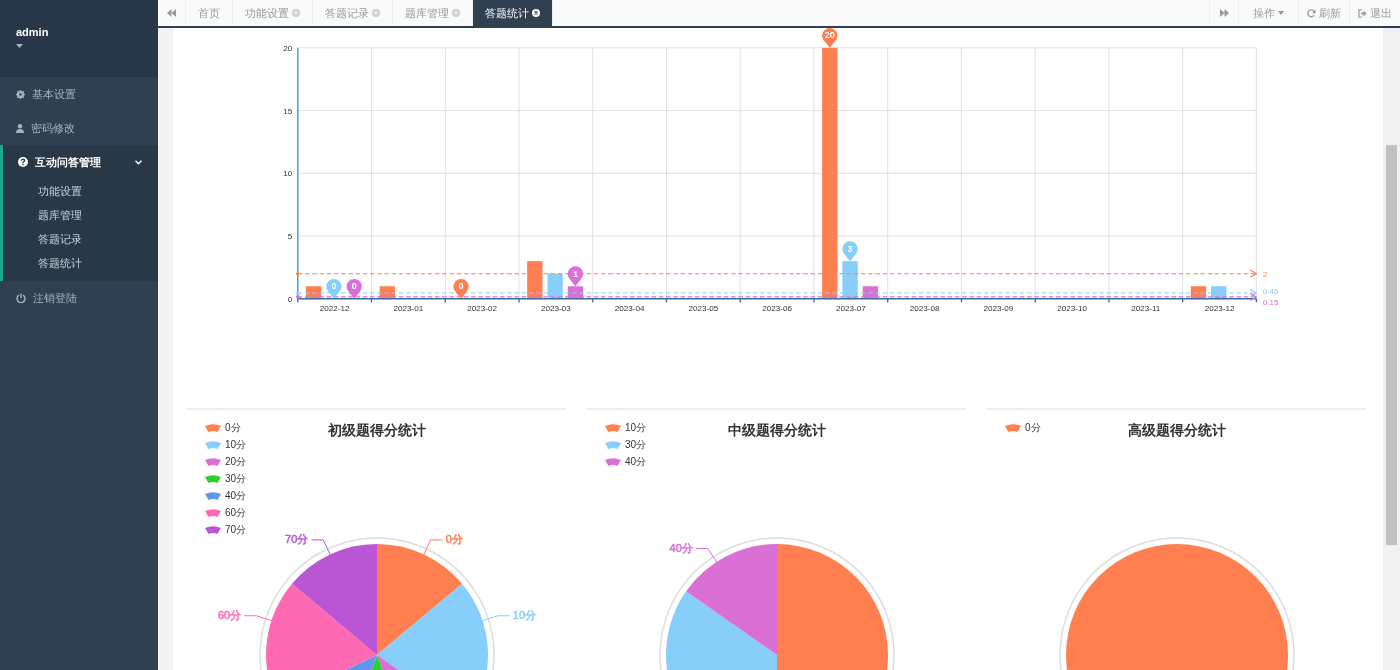 The width and height of the screenshot is (1400, 670). What do you see at coordinates (32, 32) in the screenshot?
I see `user-name: admin` at bounding box center [32, 32].